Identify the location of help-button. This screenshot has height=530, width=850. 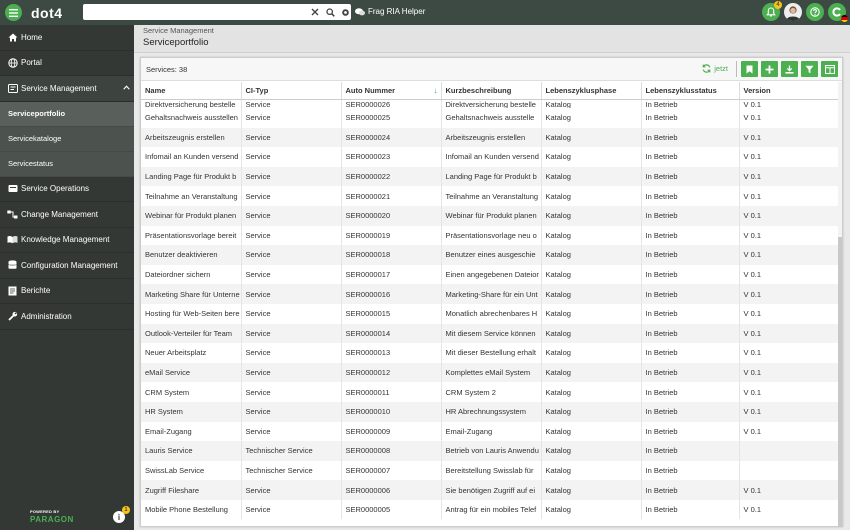
(815, 12).